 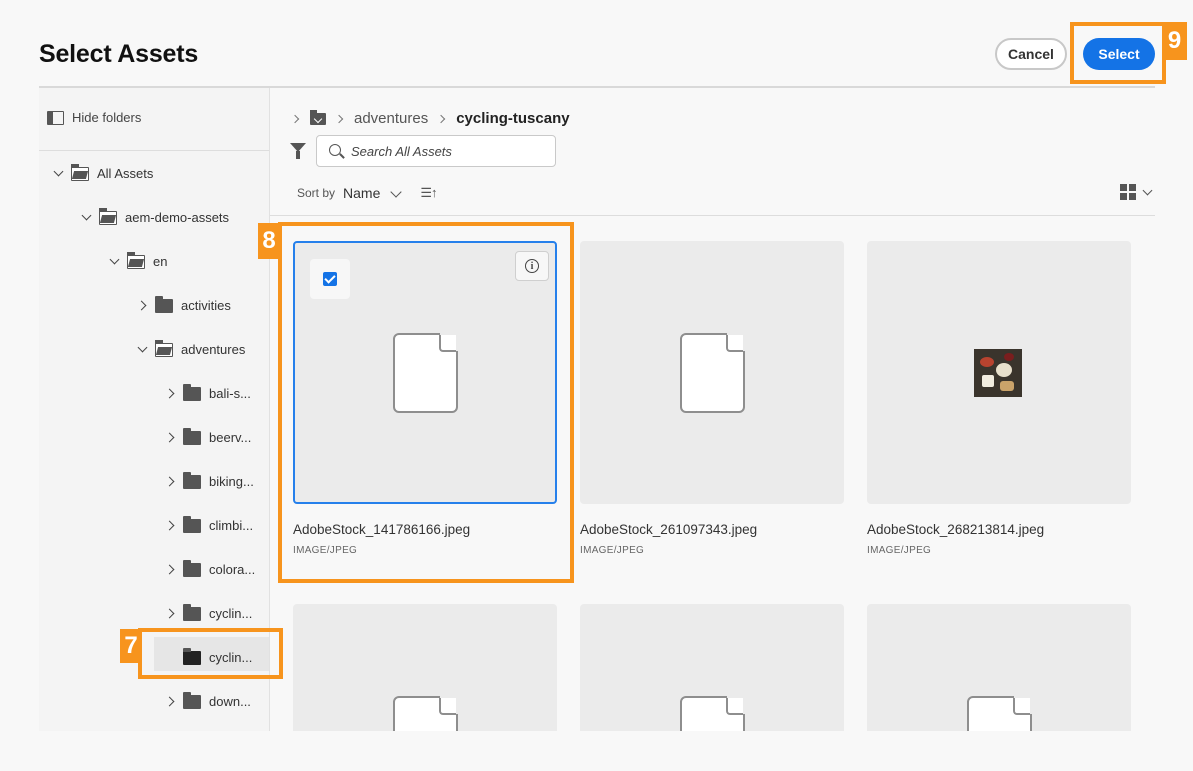 I want to click on hide-folders-label: Hide folders, so click(x=107, y=117).